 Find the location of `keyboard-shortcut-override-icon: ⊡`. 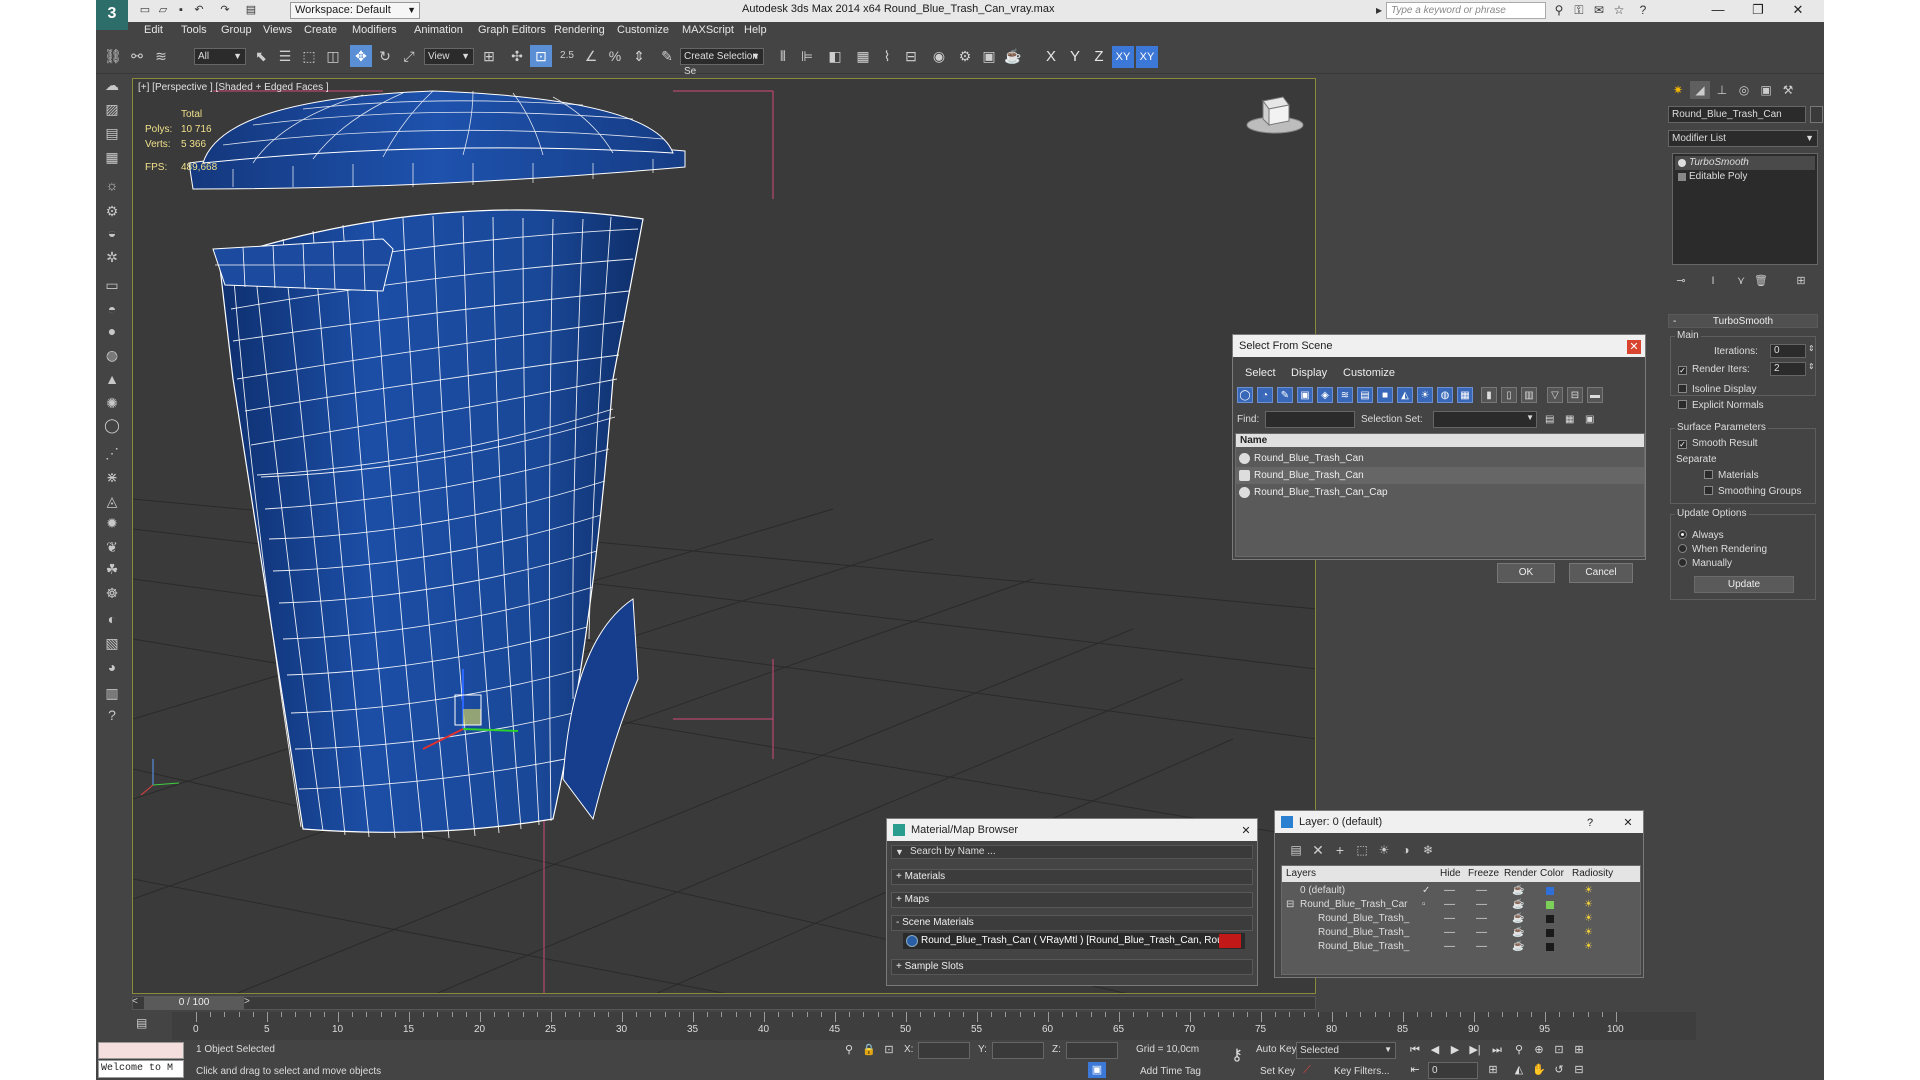

keyboard-shortcut-override-icon: ⊡ is located at coordinates (541, 56).